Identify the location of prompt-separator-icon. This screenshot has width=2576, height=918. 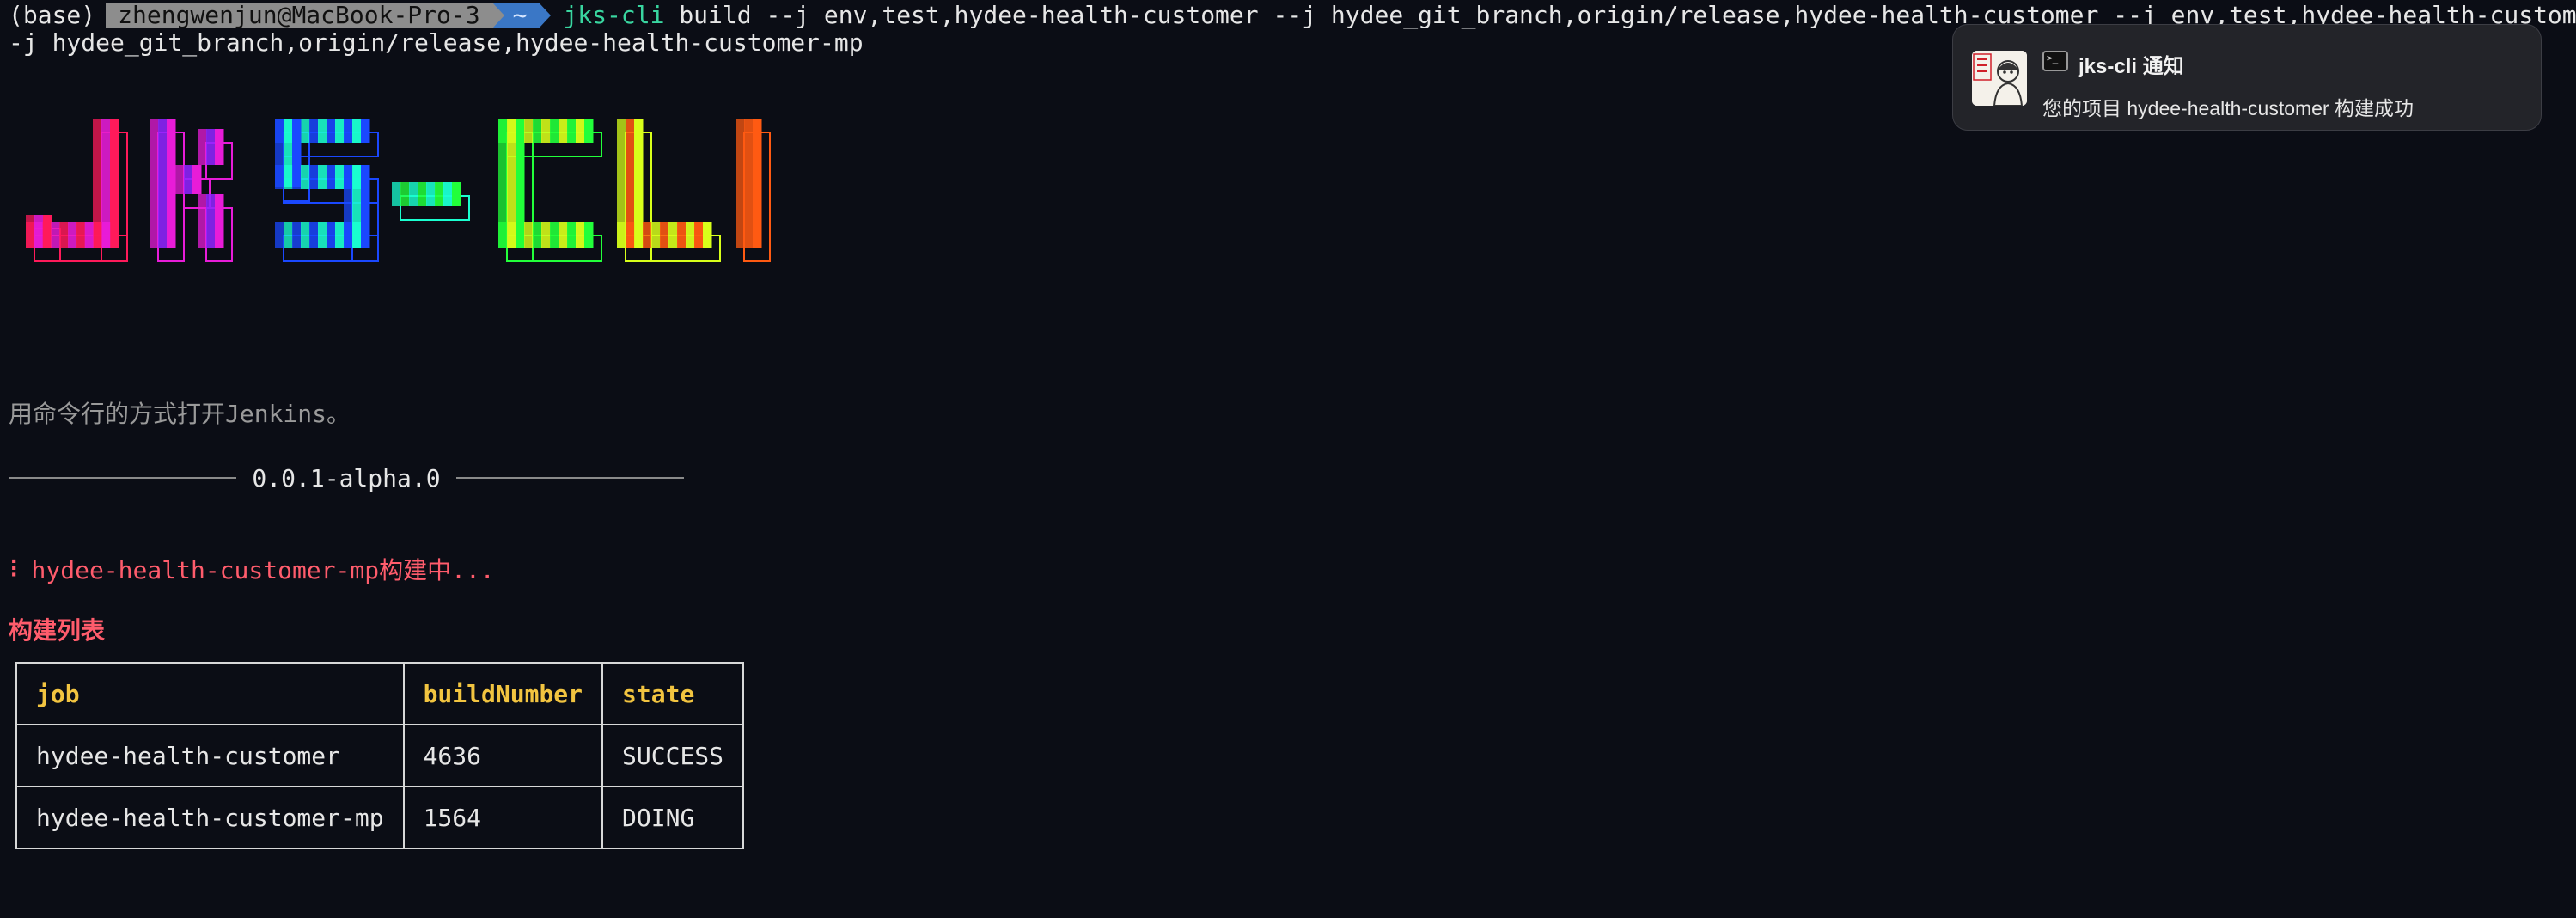
(498, 15).